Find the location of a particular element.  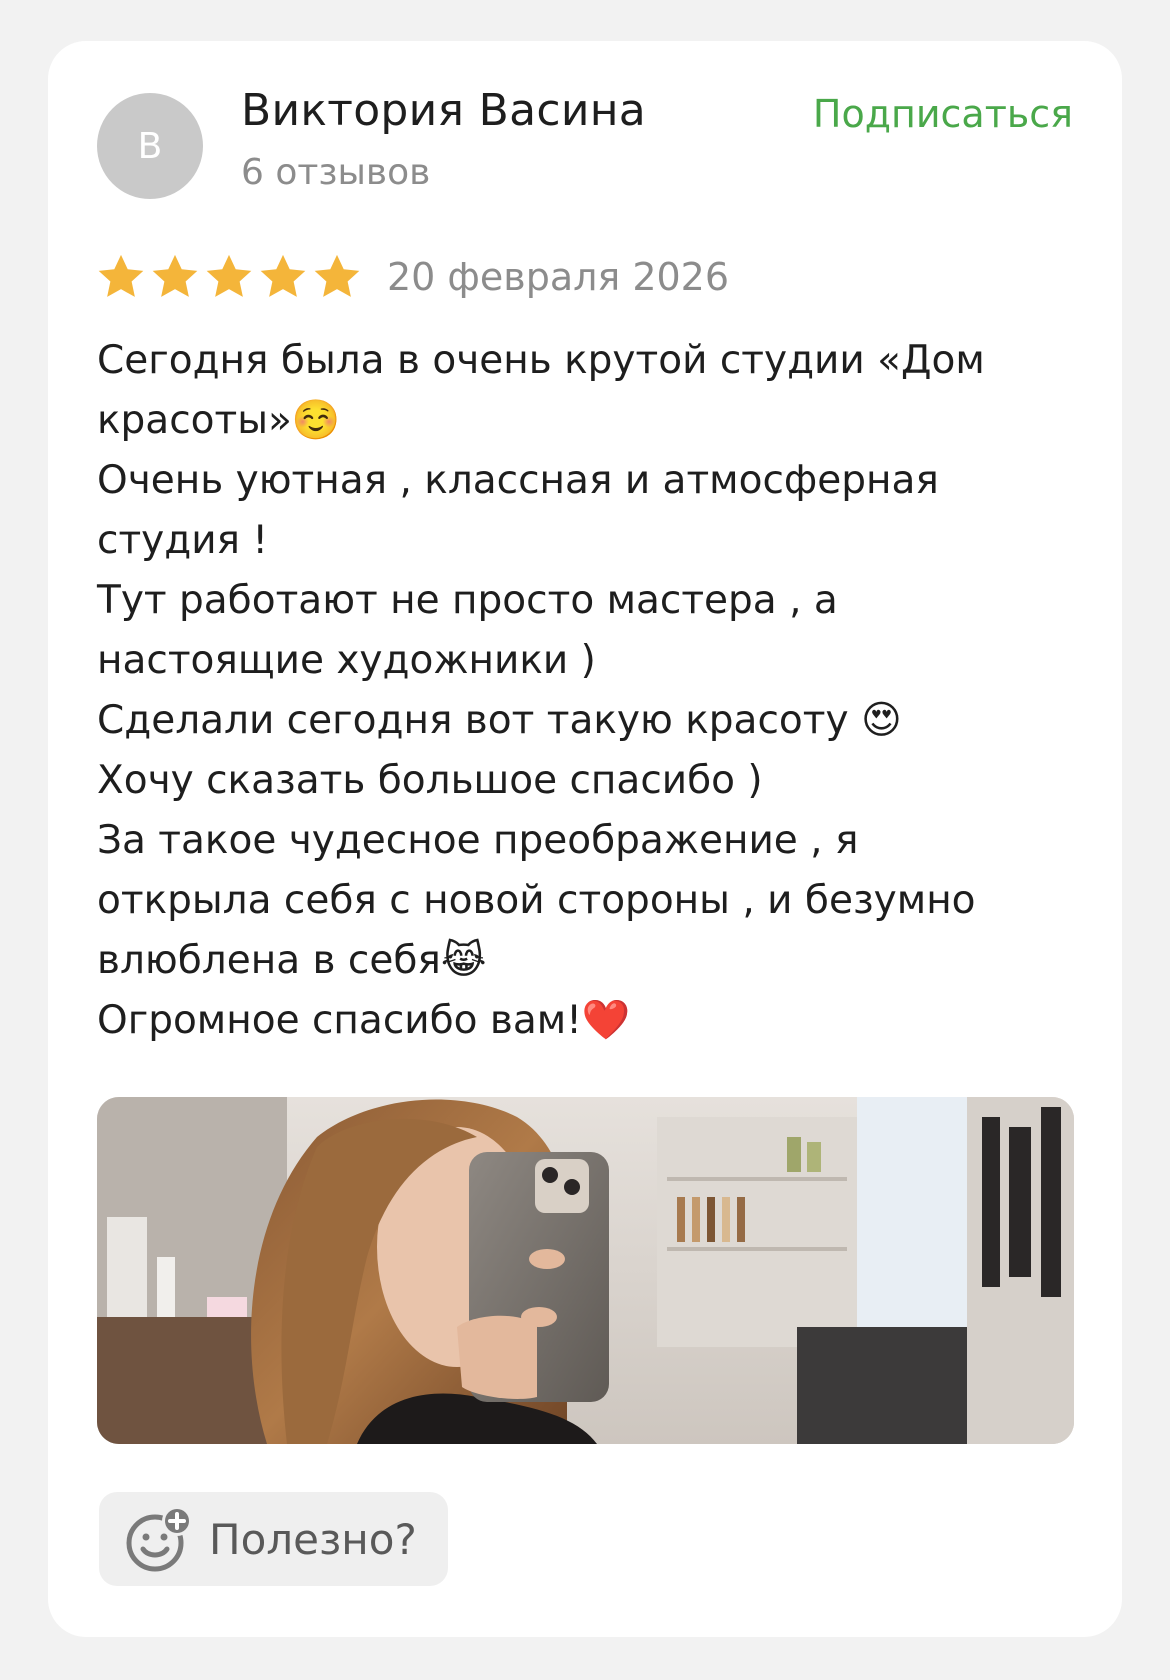

review-line: Тут работают не просто мастера , а is located at coordinates (467, 600).